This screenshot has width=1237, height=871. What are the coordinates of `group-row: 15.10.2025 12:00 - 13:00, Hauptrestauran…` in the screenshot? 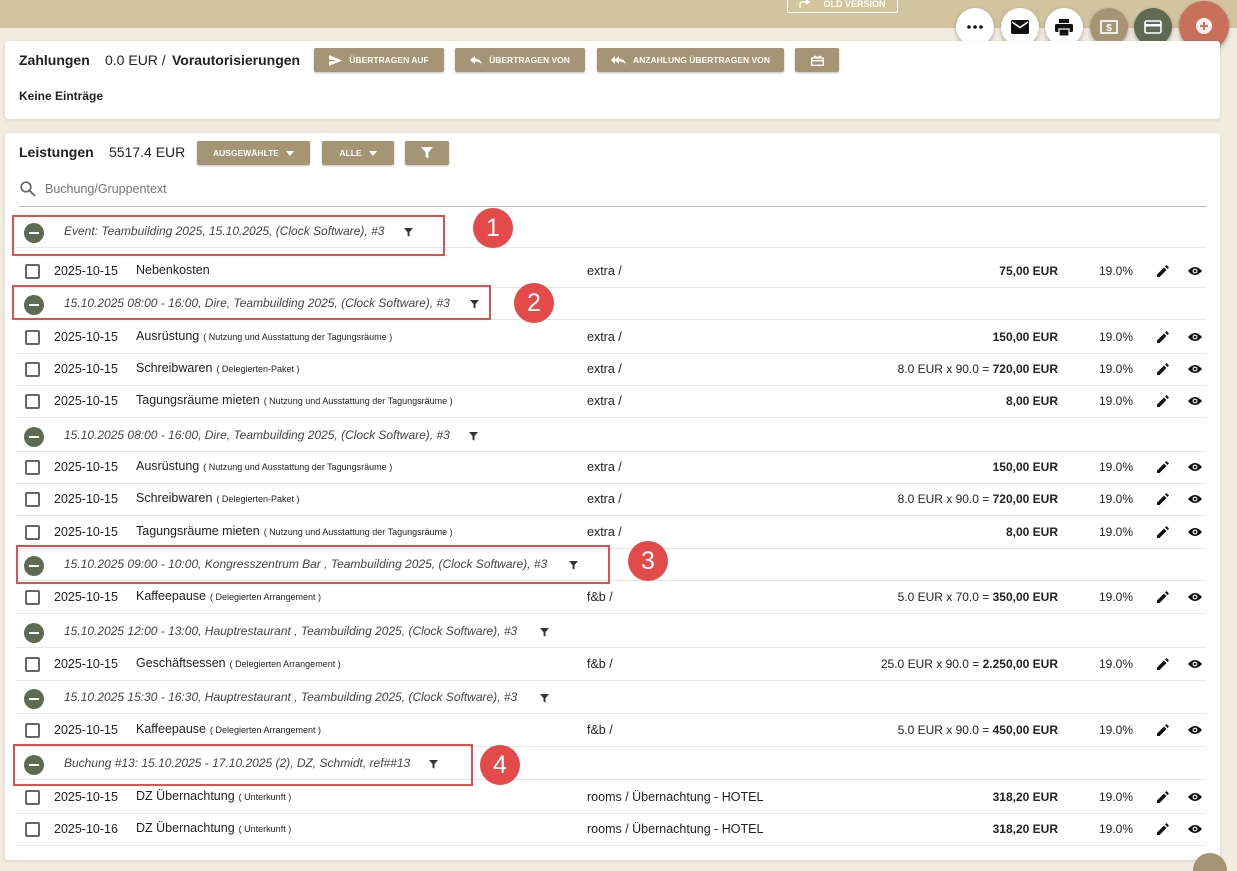 It's located at (611, 631).